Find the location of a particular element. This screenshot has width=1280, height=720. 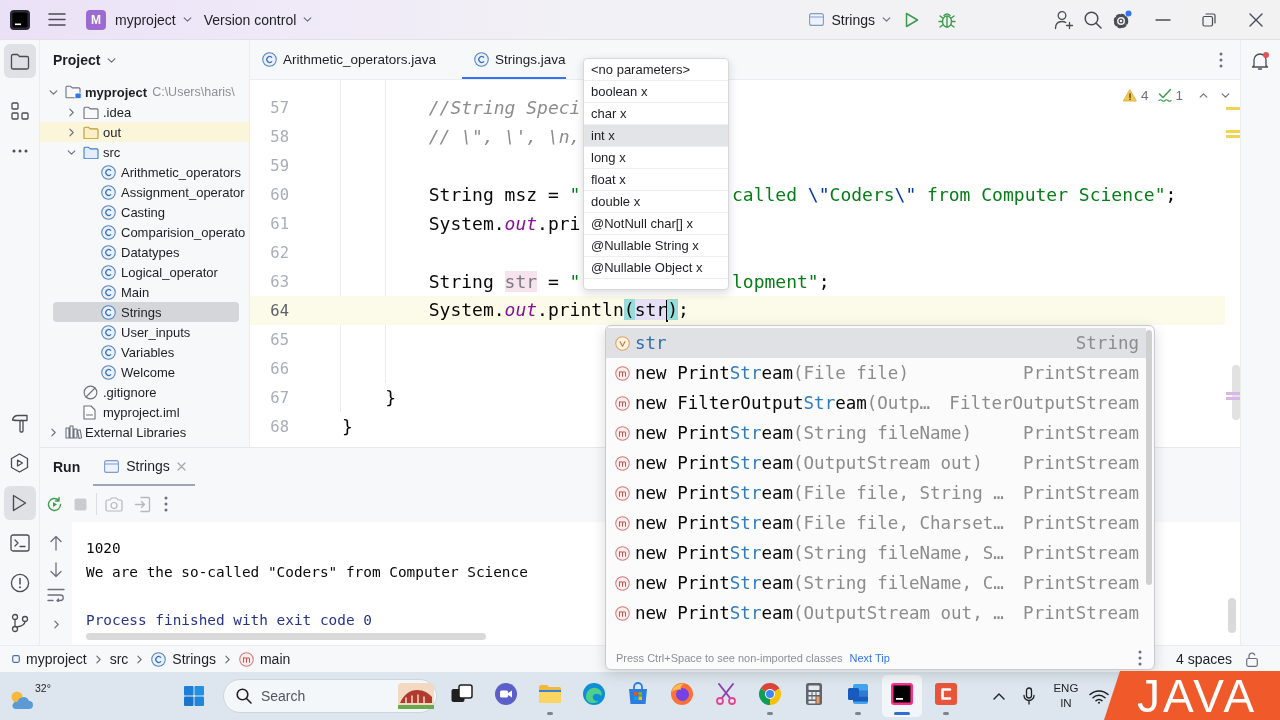

tree-item: myproject.iml is located at coordinates (144, 412).